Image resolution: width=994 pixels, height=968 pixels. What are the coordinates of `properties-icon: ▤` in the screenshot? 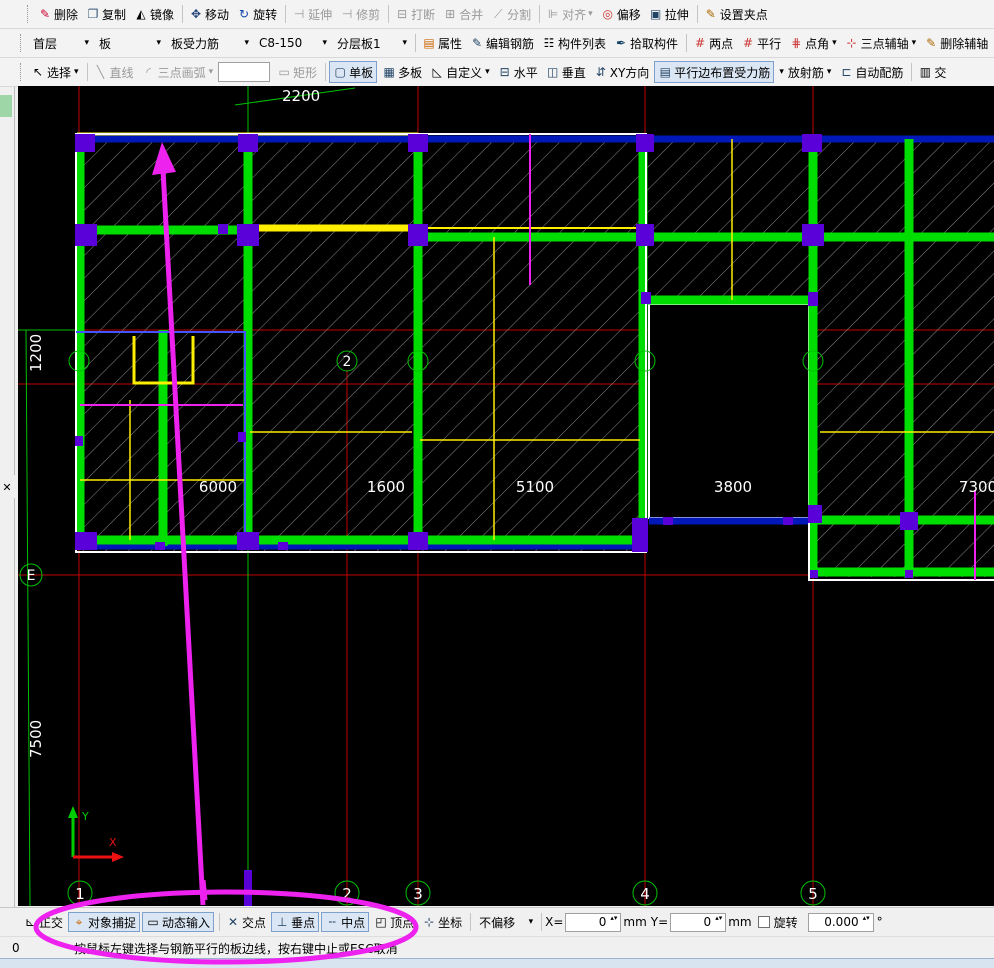 It's located at (429, 43).